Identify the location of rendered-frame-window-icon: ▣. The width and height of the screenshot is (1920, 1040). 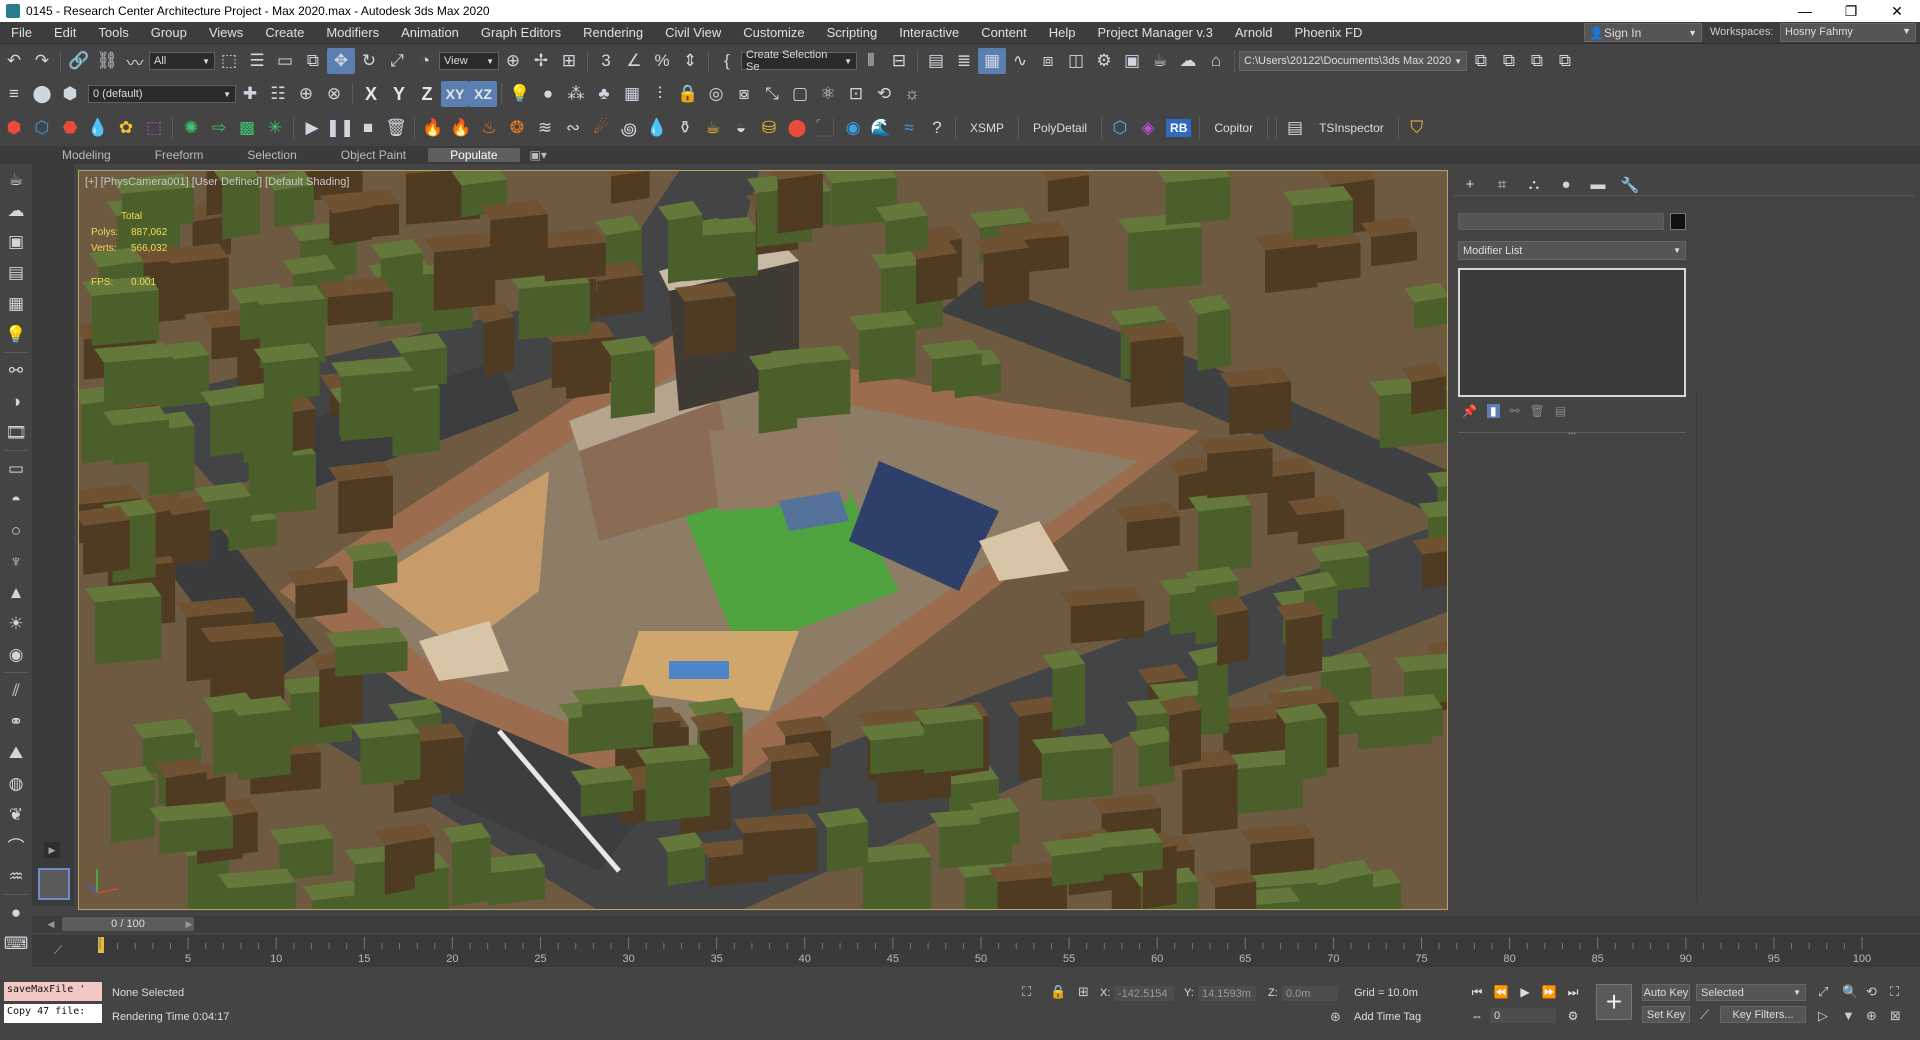
(1132, 61).